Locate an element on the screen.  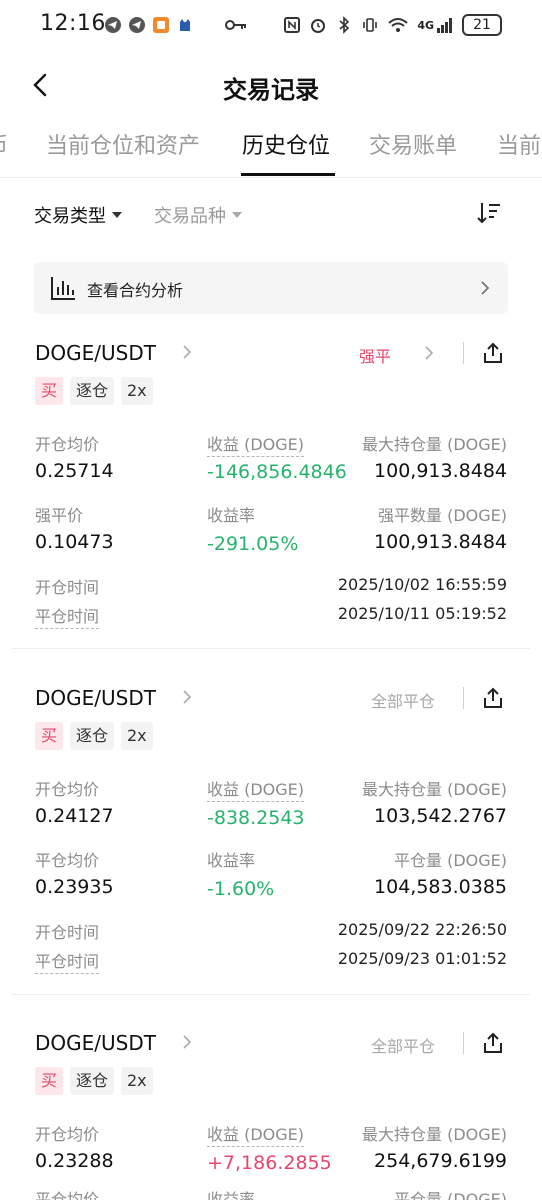
open-price-value: 0.25714 is located at coordinates (74, 471).